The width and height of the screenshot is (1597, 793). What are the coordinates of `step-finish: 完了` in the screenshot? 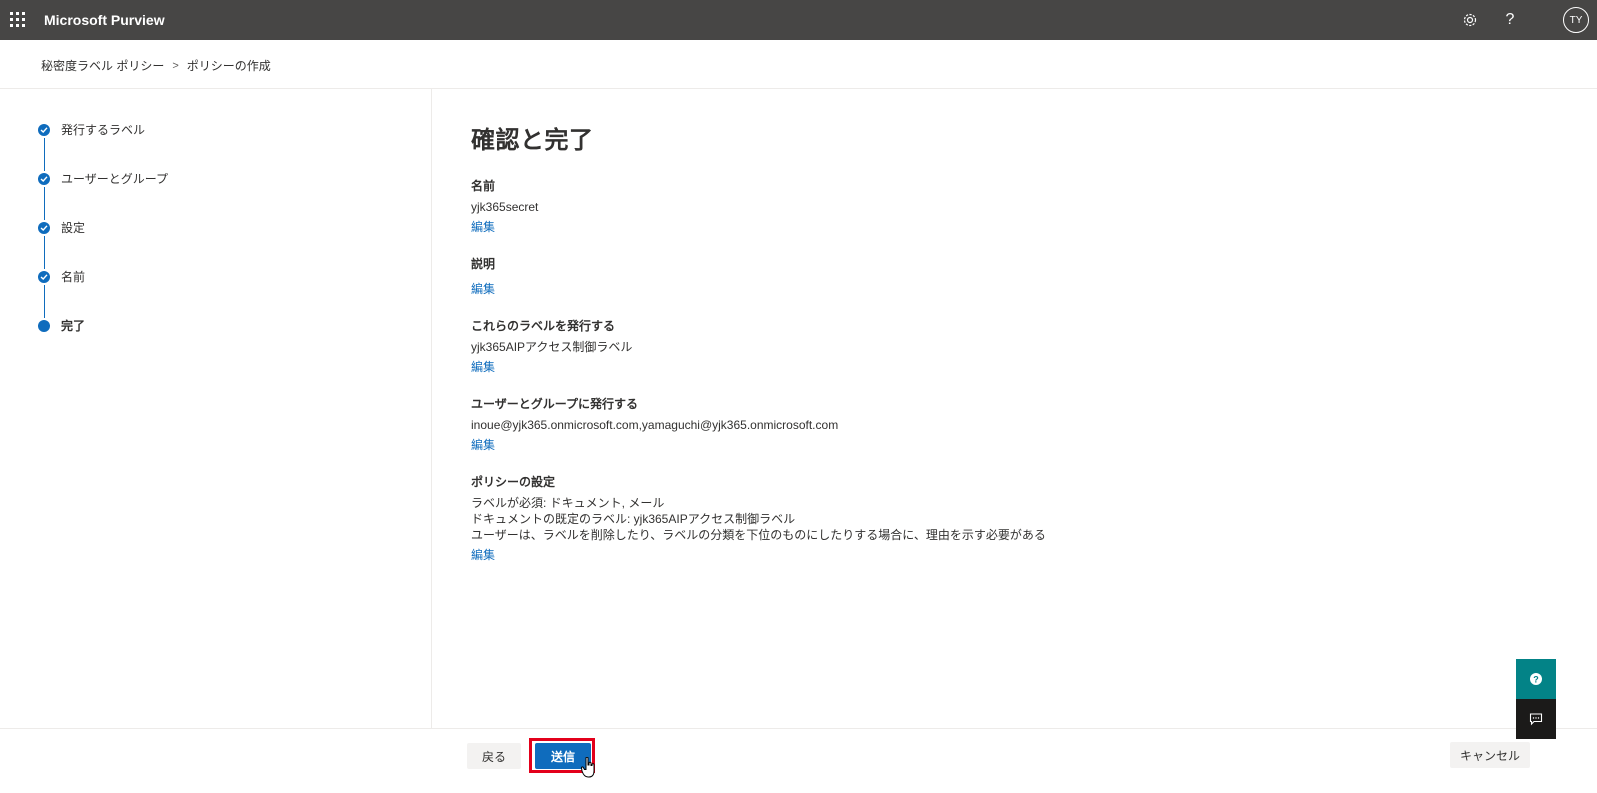 It's located at (103, 344).